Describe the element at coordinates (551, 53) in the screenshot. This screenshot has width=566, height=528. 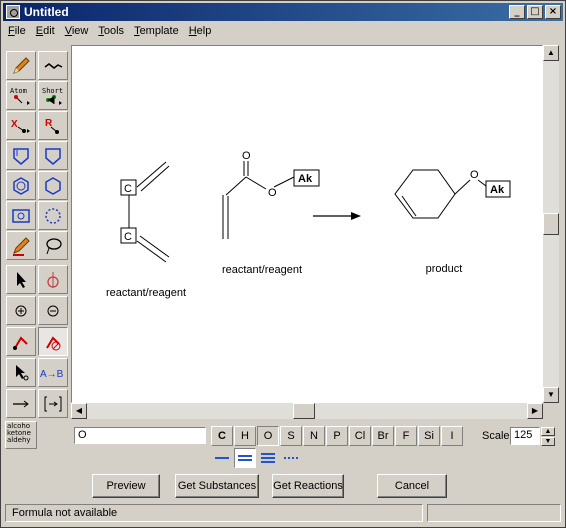
I see `scroll-up-button: ▲` at that location.